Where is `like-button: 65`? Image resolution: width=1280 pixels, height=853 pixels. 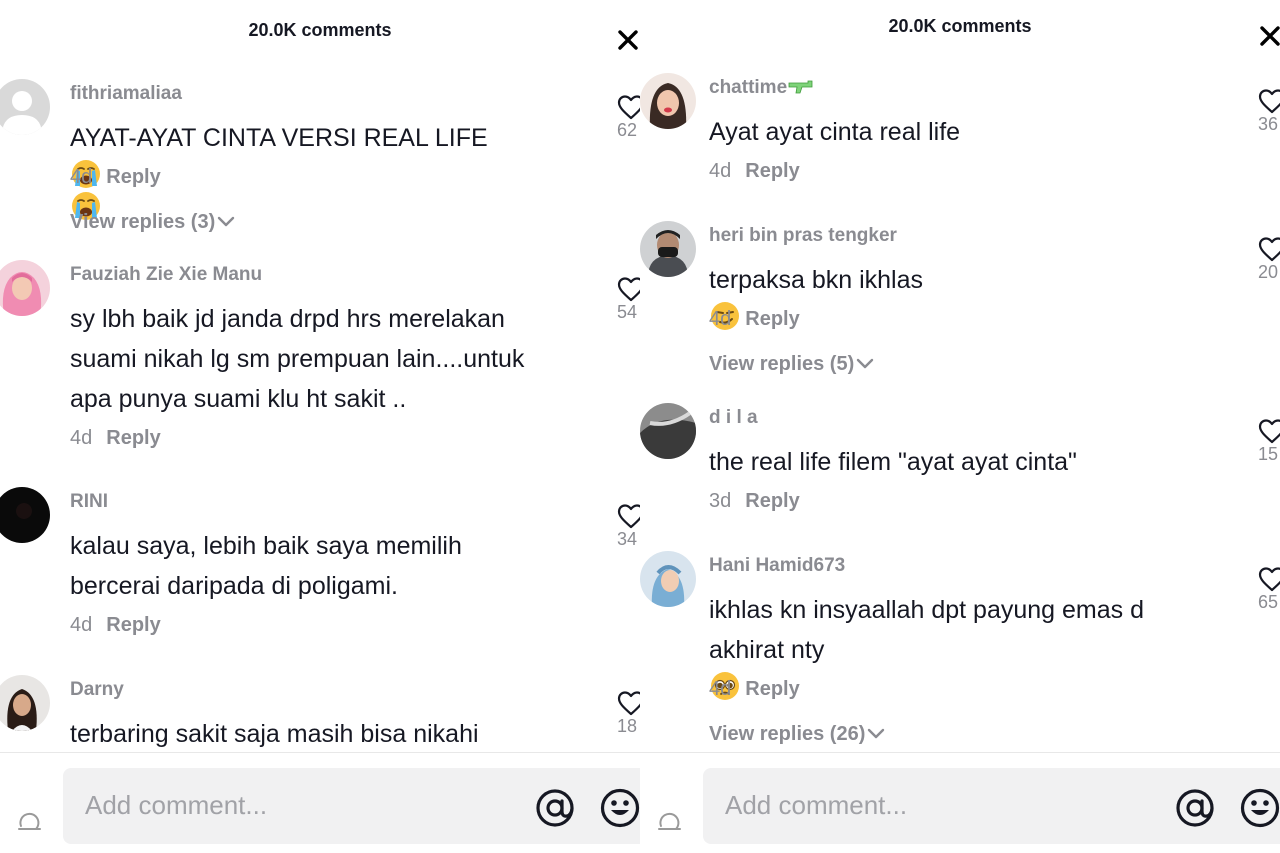
like-button: 65 is located at coordinates (1269, 589).